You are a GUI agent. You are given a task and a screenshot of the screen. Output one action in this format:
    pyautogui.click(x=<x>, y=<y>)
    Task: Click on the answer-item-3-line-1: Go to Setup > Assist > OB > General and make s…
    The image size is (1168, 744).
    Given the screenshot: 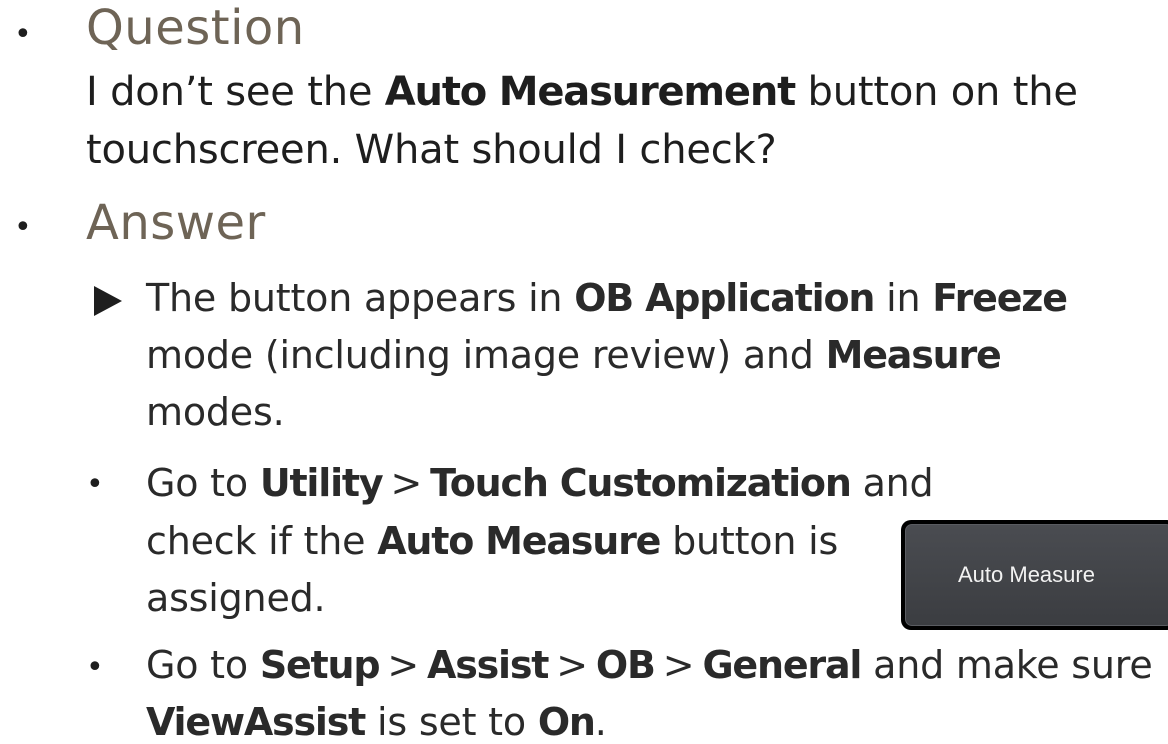 What is the action you would take?
    pyautogui.click(x=649, y=665)
    